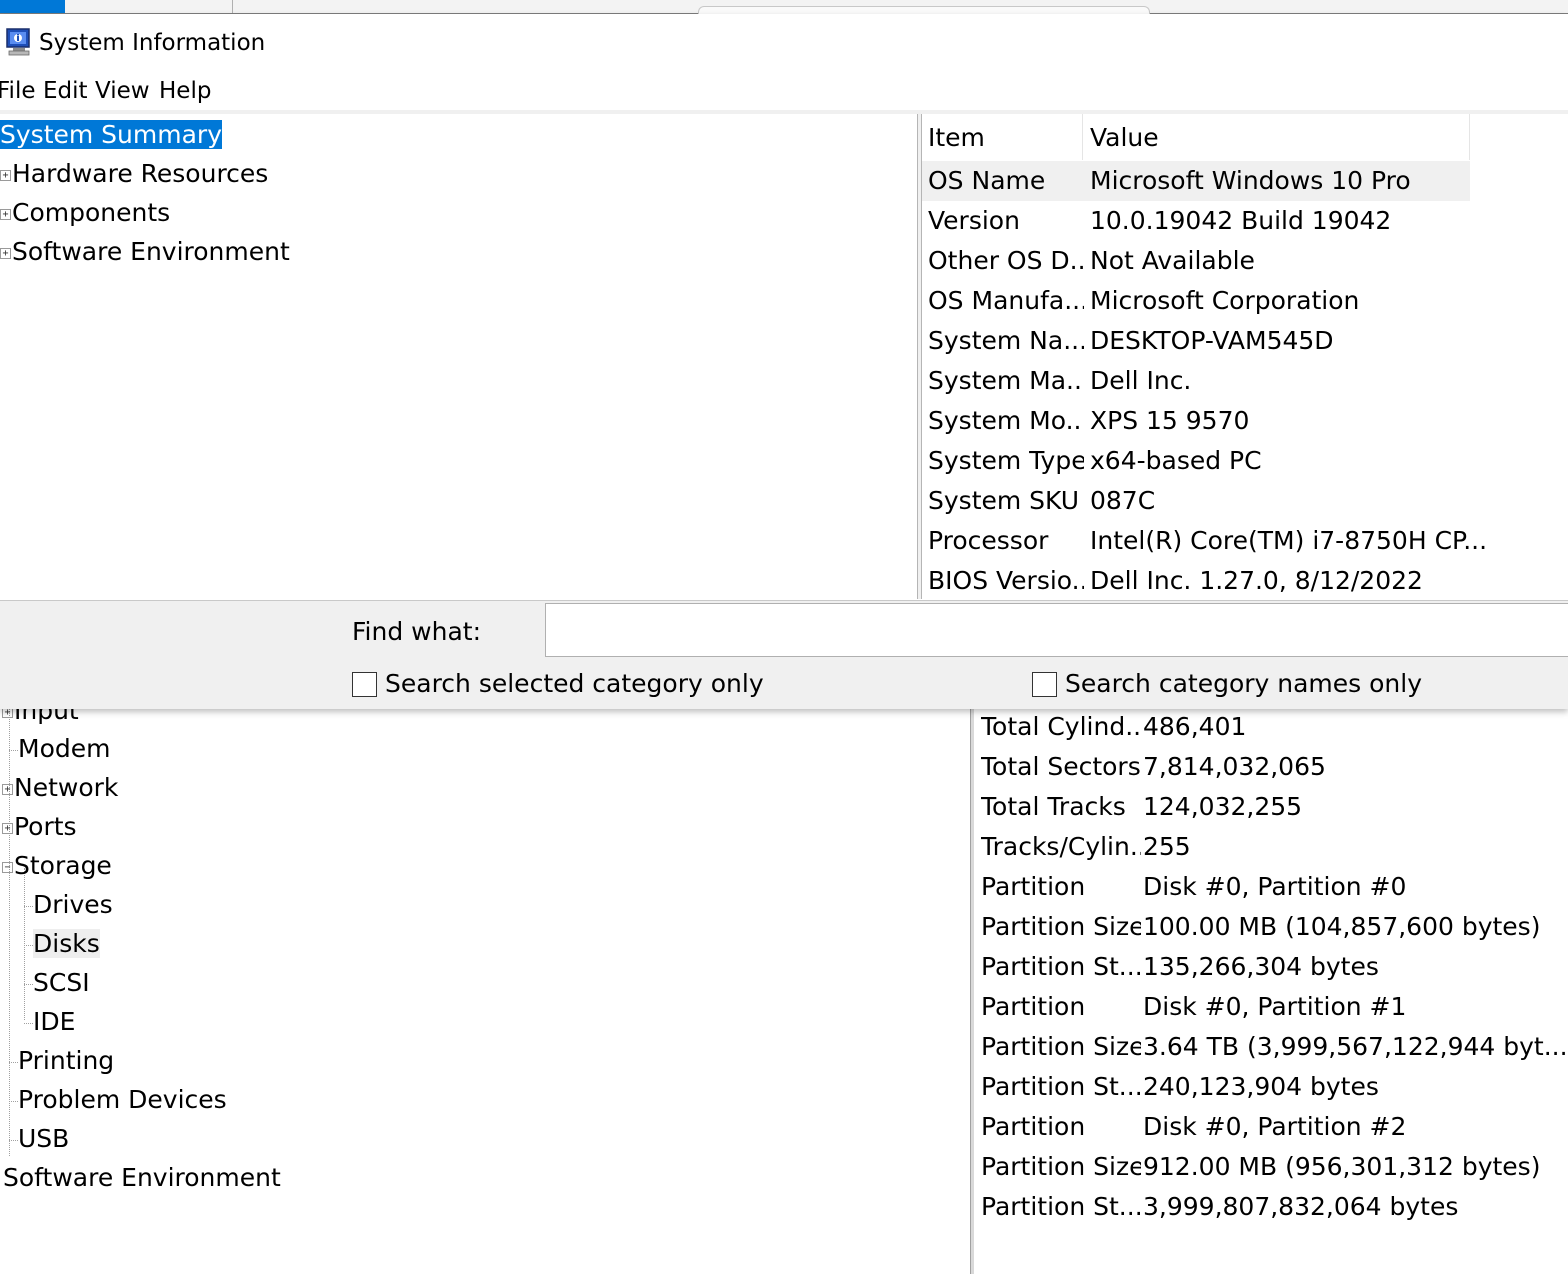 This screenshot has width=1568, height=1274. I want to click on menu-help: Help, so click(185, 91).